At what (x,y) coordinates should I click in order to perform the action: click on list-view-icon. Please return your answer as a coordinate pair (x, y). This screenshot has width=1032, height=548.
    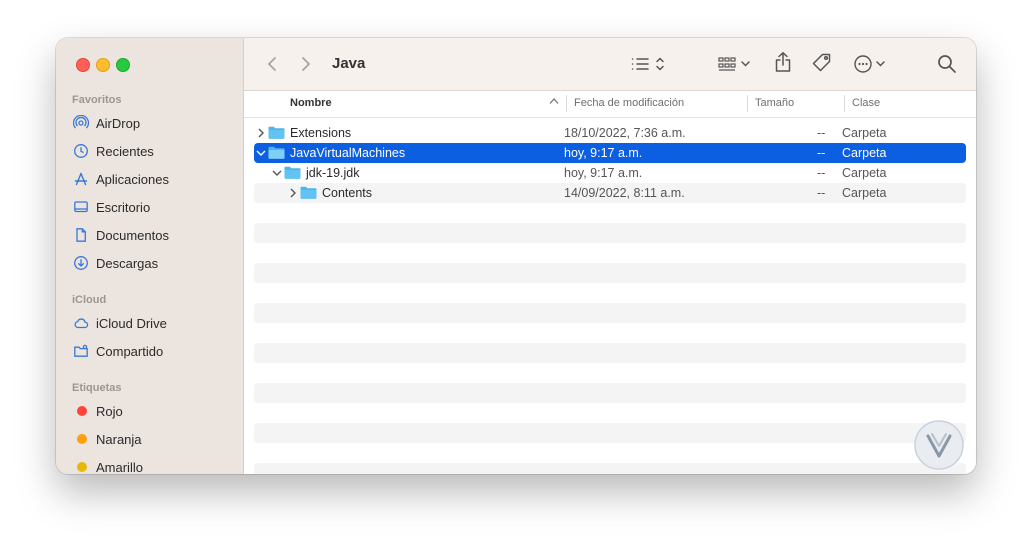
    Looking at the image, I should click on (647, 64).